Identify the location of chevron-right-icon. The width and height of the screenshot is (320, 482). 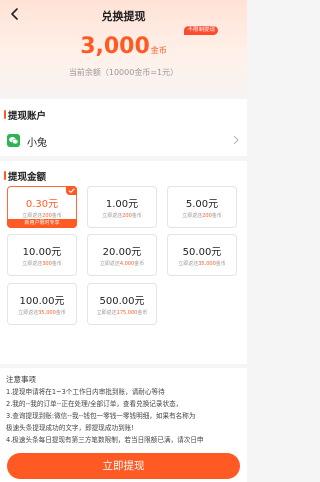
(236, 140).